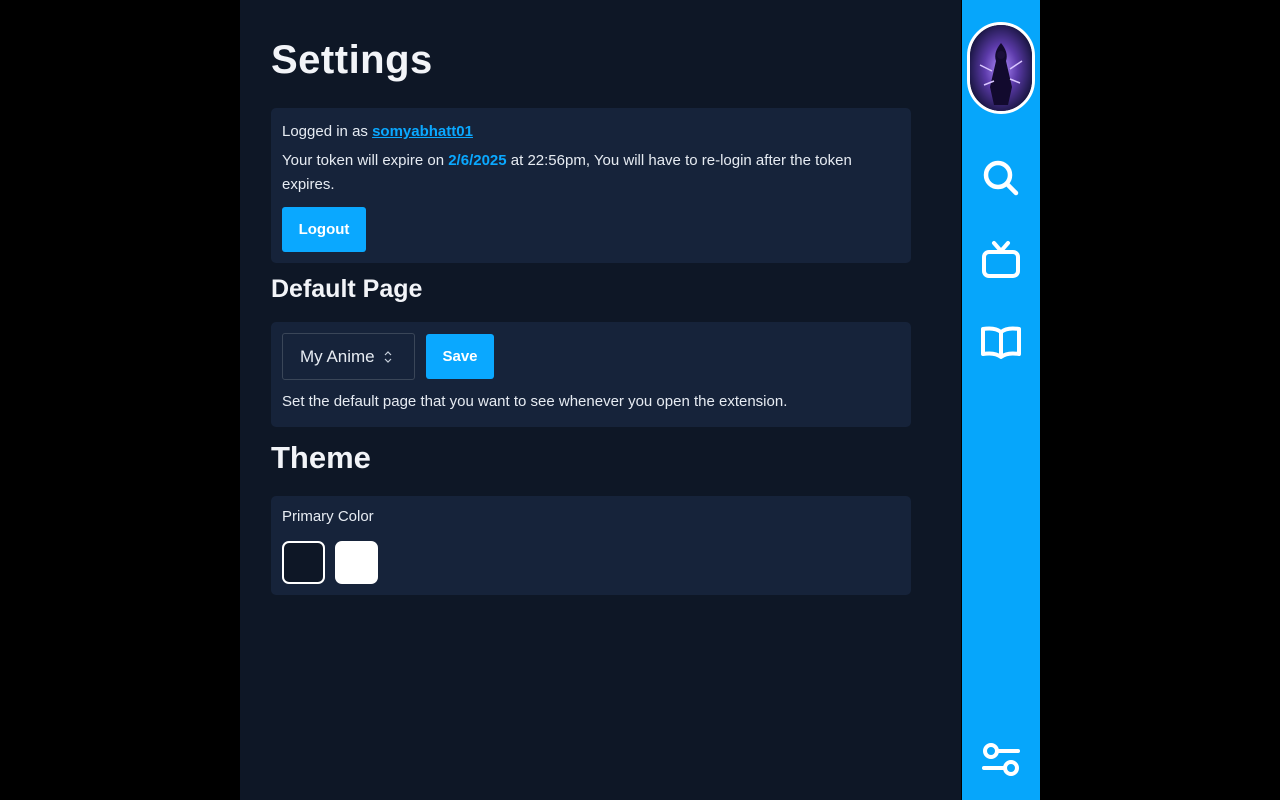 This screenshot has width=1280, height=800. I want to click on default-page-select: My Anime, so click(348, 356).